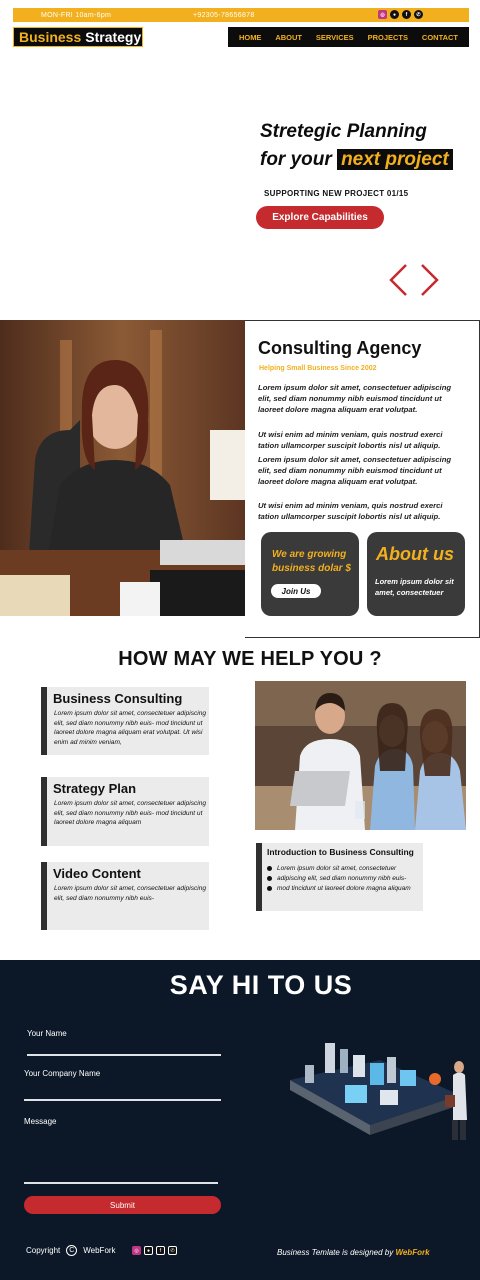  Describe the element at coordinates (40, 1121) in the screenshot. I see `message-label: Message` at that location.